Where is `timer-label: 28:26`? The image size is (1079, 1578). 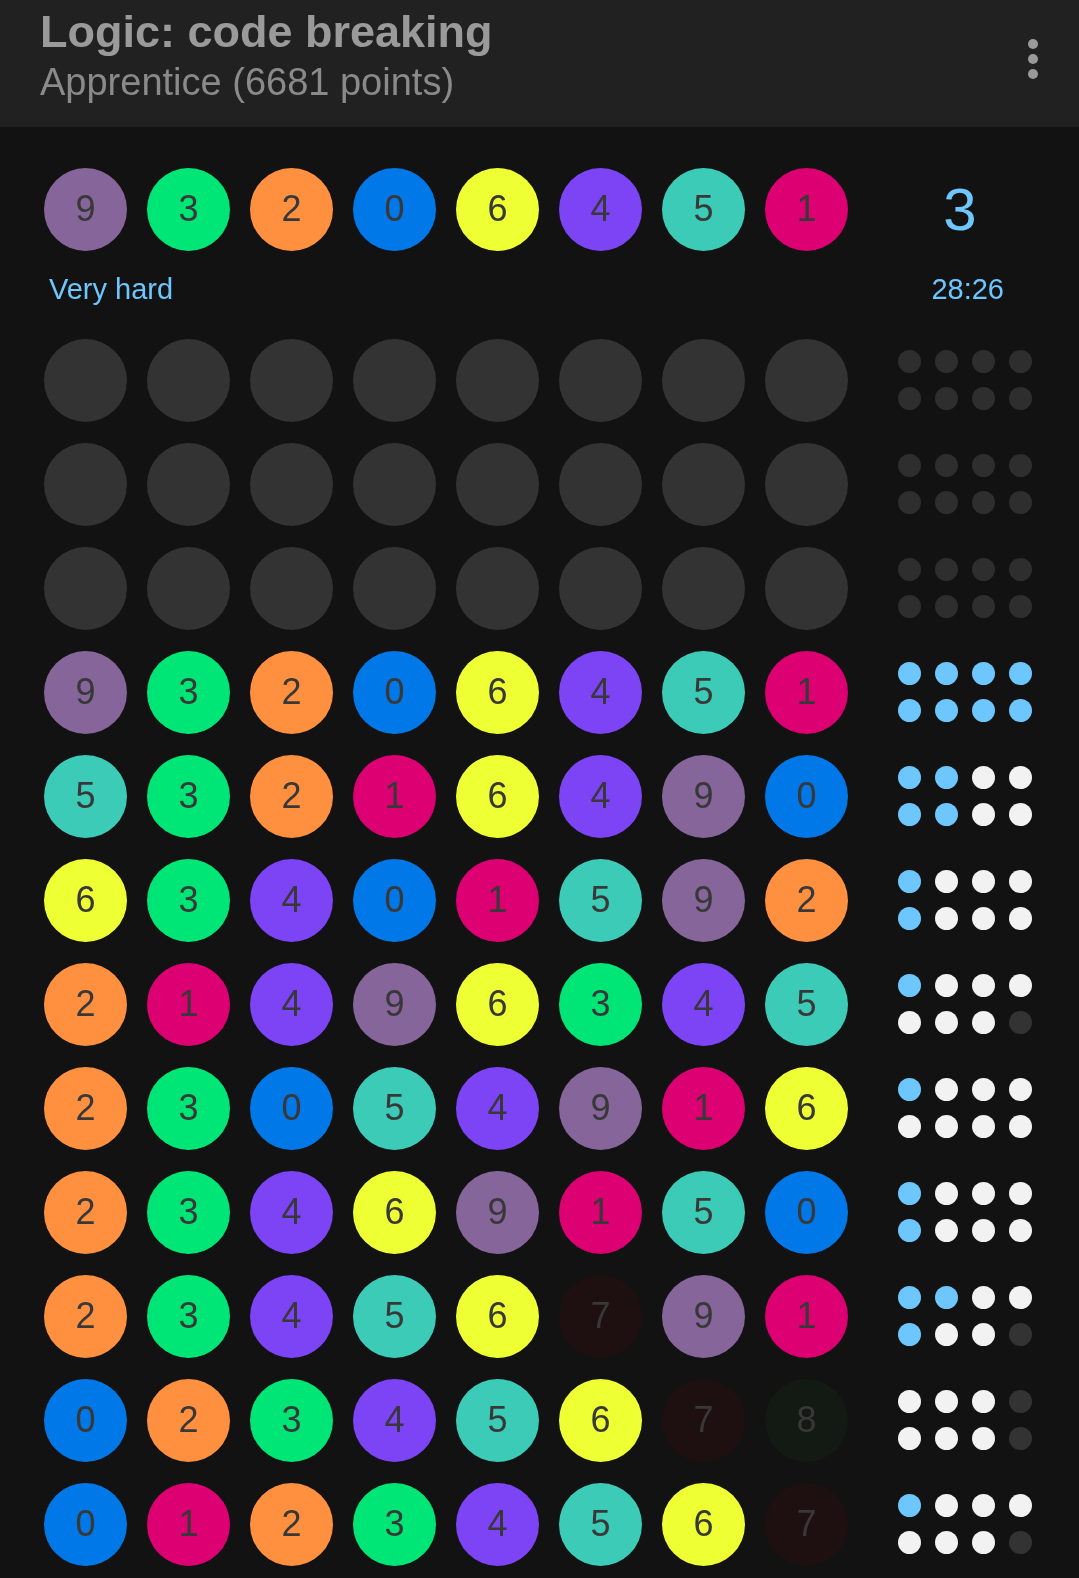
timer-label: 28:26 is located at coordinates (967, 289).